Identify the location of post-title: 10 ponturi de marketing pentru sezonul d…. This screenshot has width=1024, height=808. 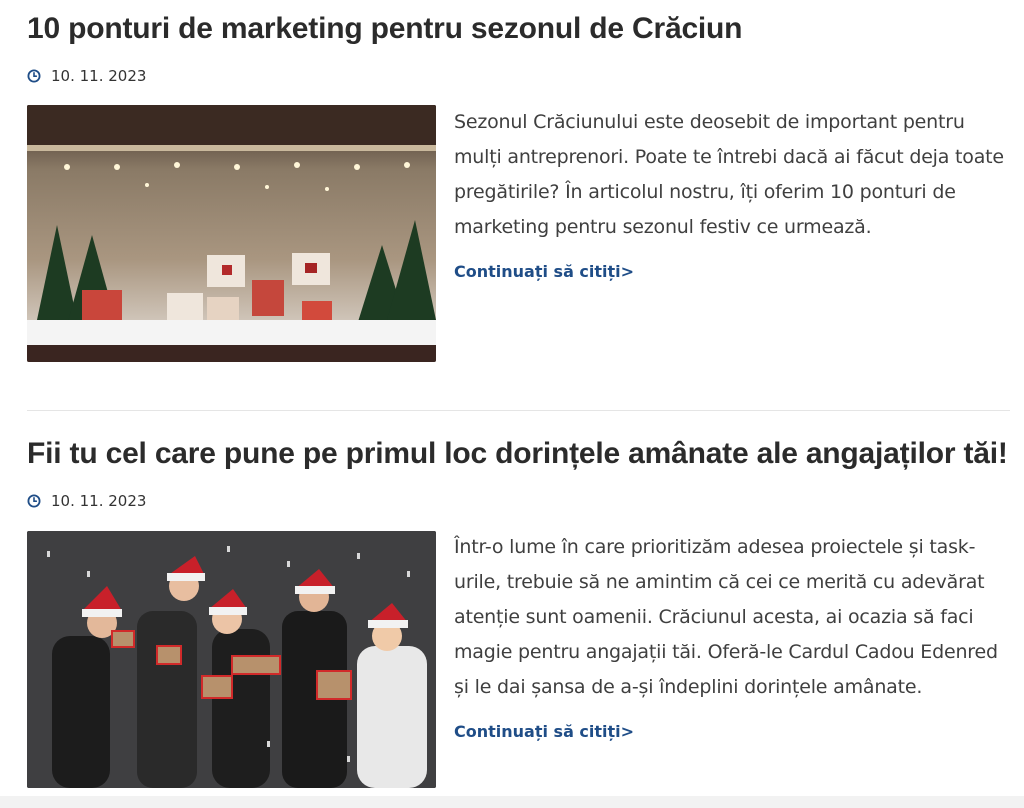
(385, 29).